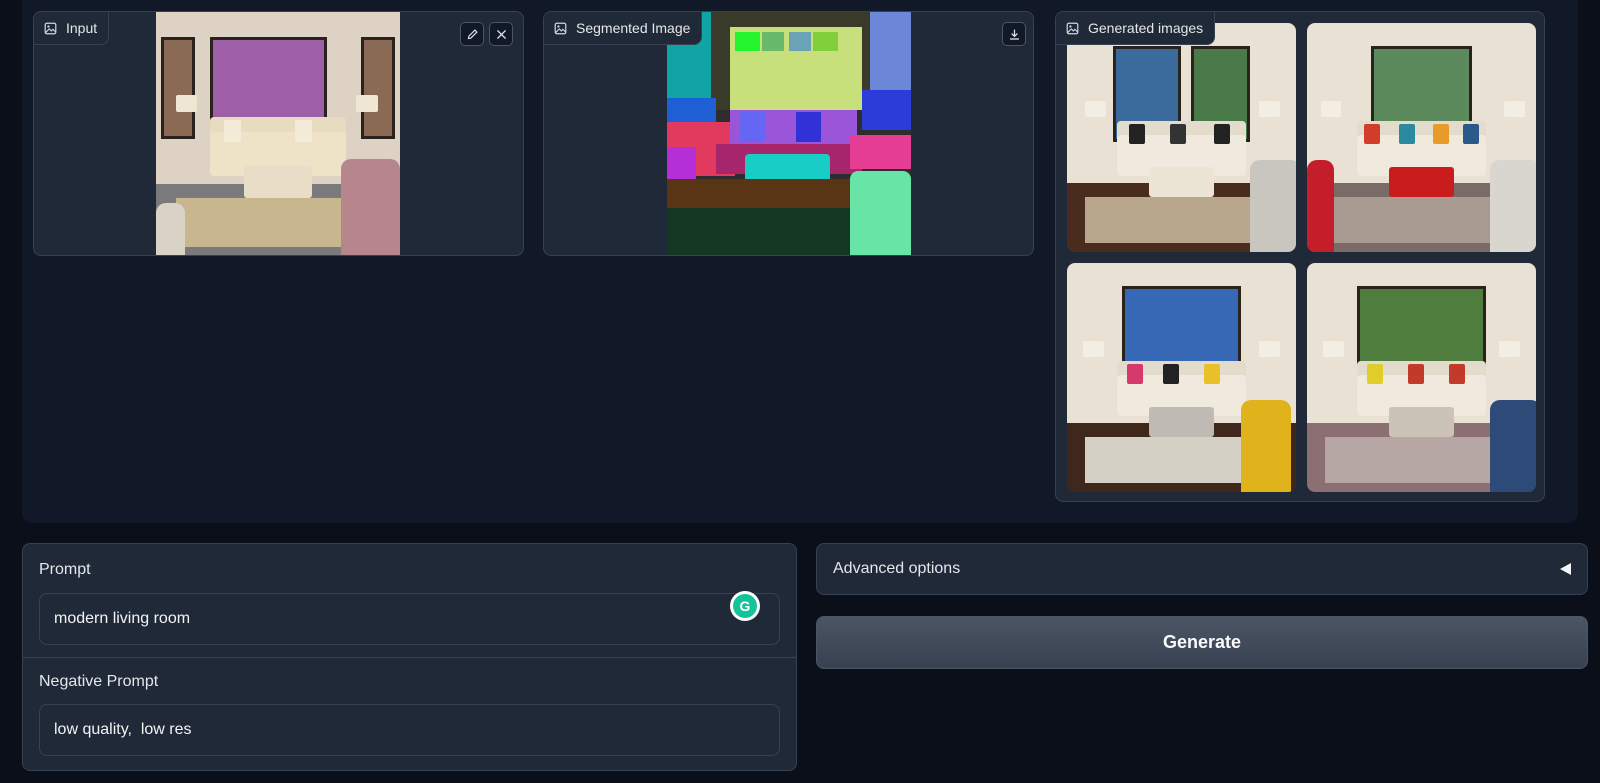 The width and height of the screenshot is (1600, 783). I want to click on input-room-image, so click(278, 133).